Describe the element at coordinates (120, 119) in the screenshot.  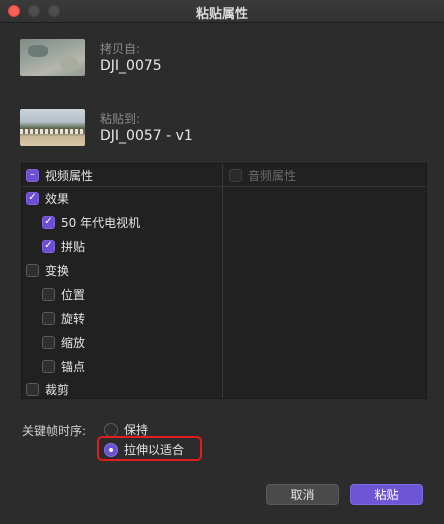
I see `destination-label: 粘贴到:` at that location.